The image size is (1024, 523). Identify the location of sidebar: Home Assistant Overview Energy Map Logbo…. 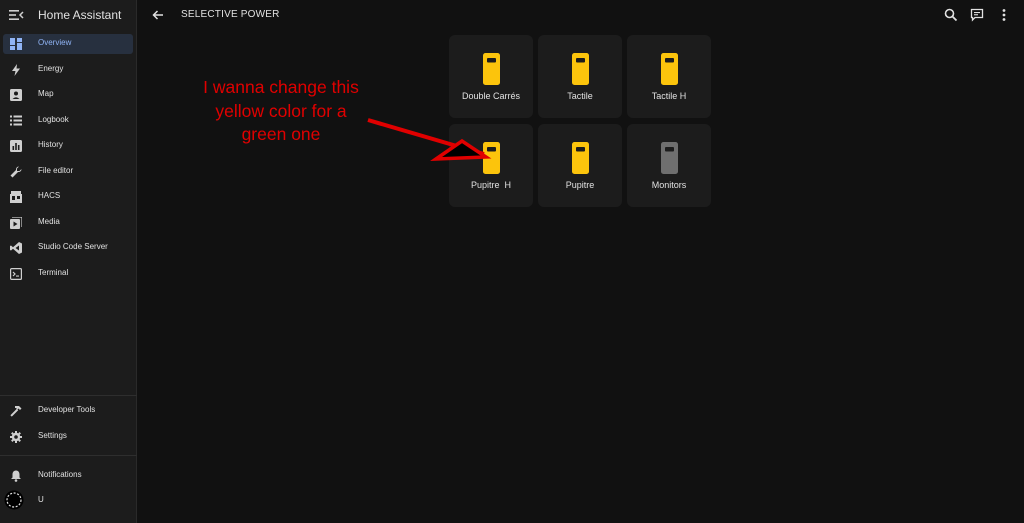
(68, 261).